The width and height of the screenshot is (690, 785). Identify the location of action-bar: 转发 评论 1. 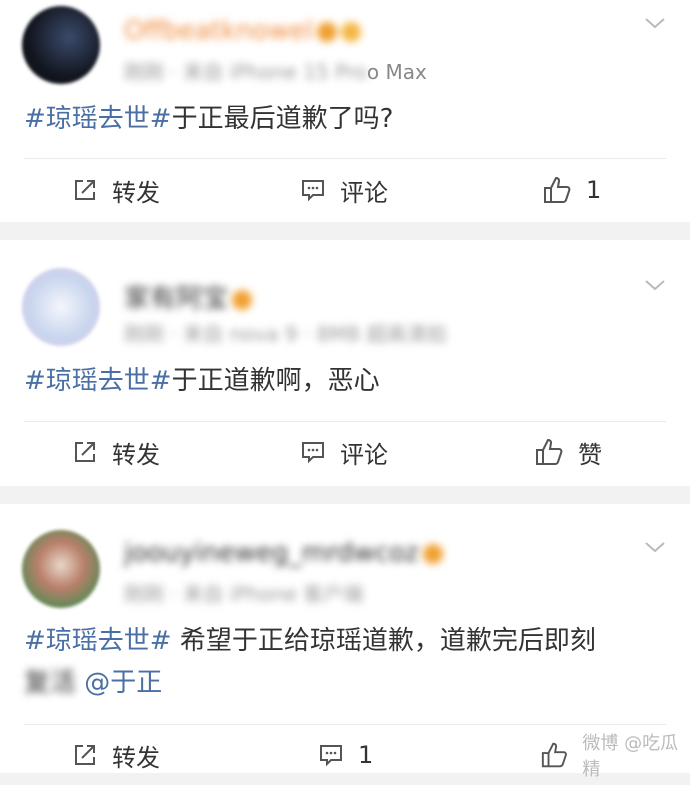
(345, 190).